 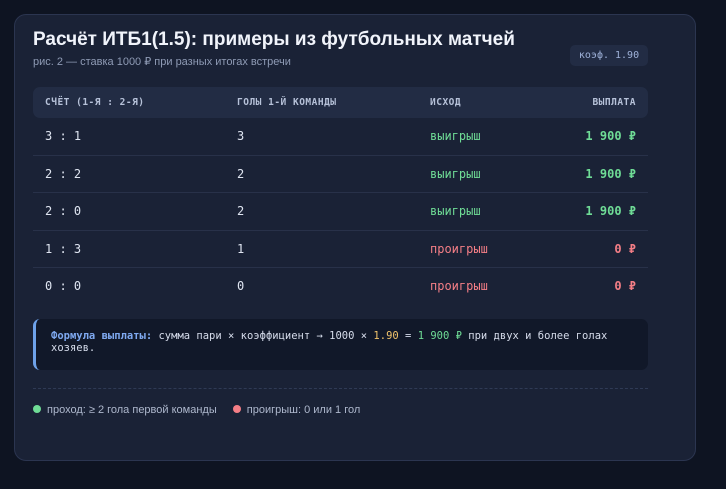 What do you see at coordinates (408, 336) in the screenshot?
I see `formula-equals: =` at bounding box center [408, 336].